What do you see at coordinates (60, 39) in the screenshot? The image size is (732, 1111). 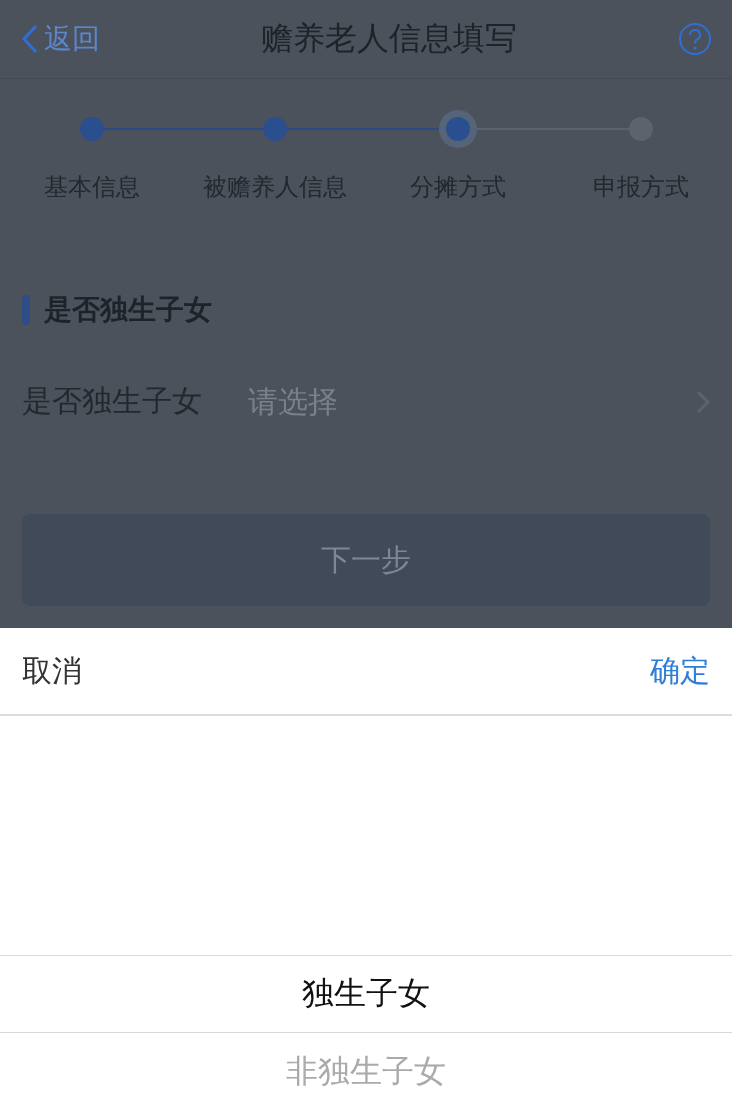 I see `back-button: 返回` at bounding box center [60, 39].